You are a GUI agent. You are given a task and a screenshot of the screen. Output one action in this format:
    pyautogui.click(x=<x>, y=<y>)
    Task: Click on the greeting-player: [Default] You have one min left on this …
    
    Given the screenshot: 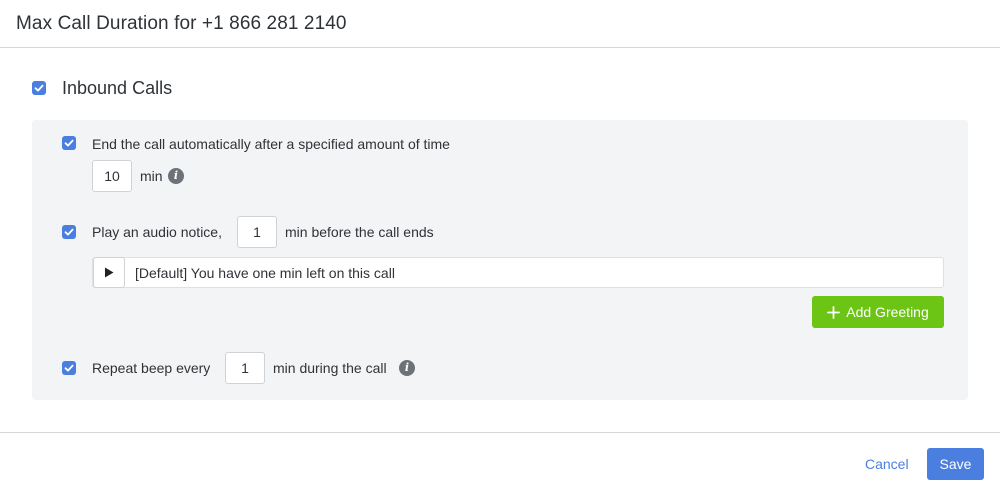 What is the action you would take?
    pyautogui.click(x=518, y=272)
    